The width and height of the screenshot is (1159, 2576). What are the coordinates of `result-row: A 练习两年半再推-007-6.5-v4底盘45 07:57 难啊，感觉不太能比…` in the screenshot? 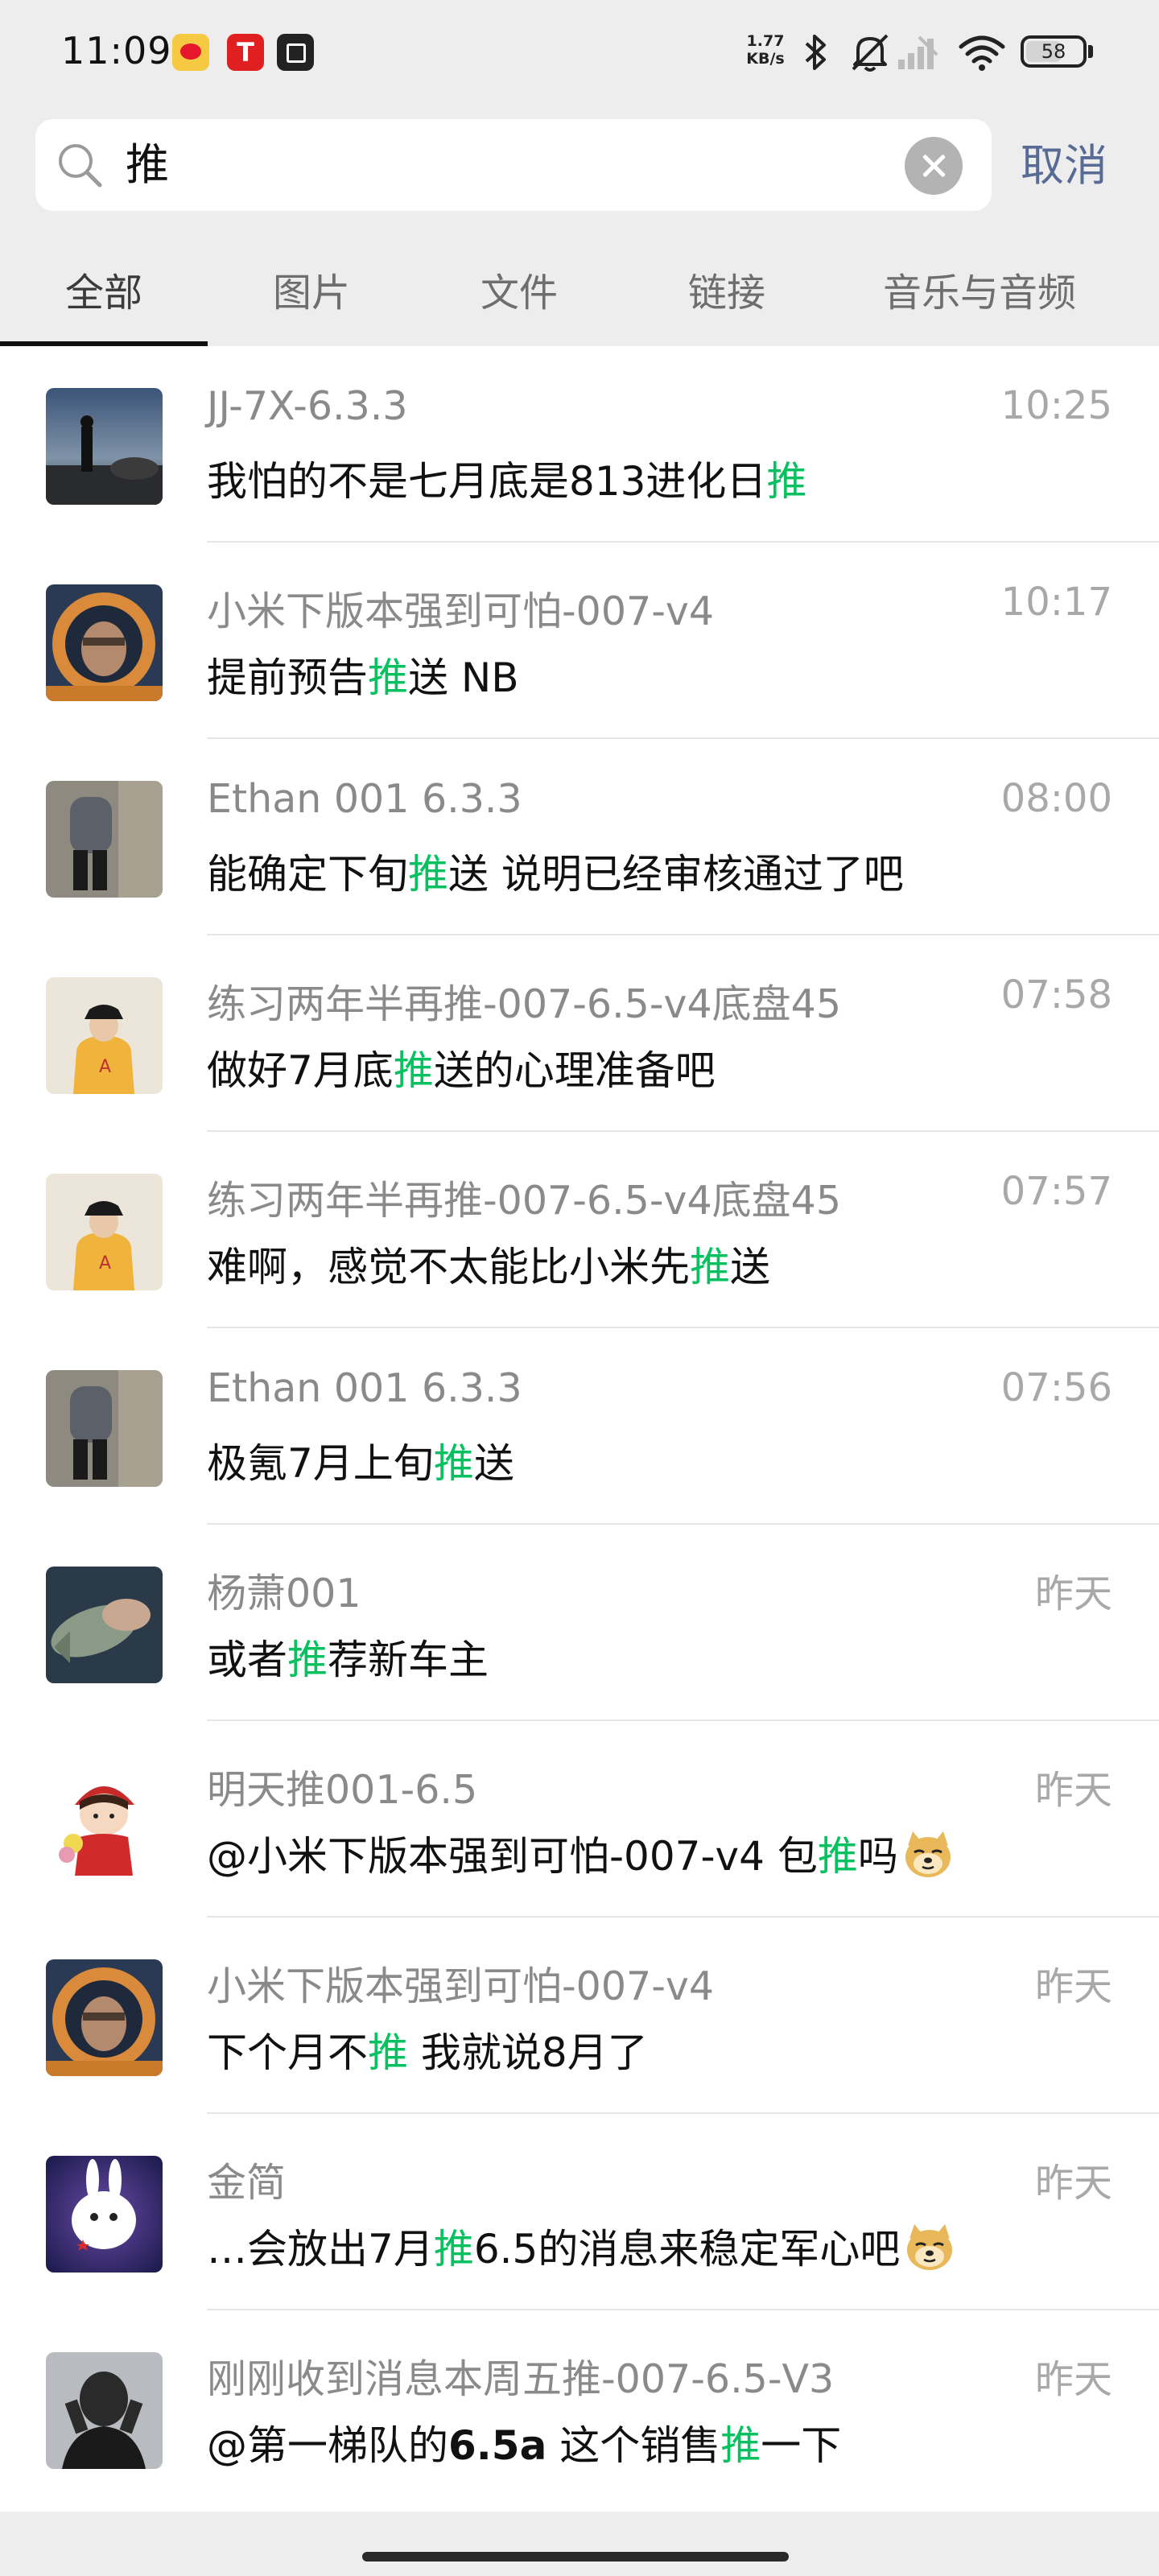 It's located at (579, 1230).